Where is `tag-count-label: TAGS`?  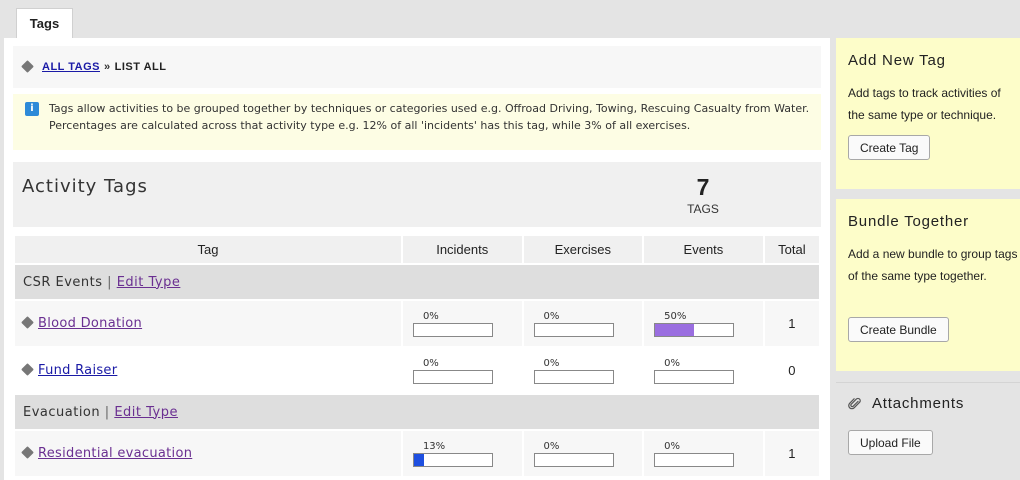
tag-count-label: TAGS is located at coordinates (703, 209).